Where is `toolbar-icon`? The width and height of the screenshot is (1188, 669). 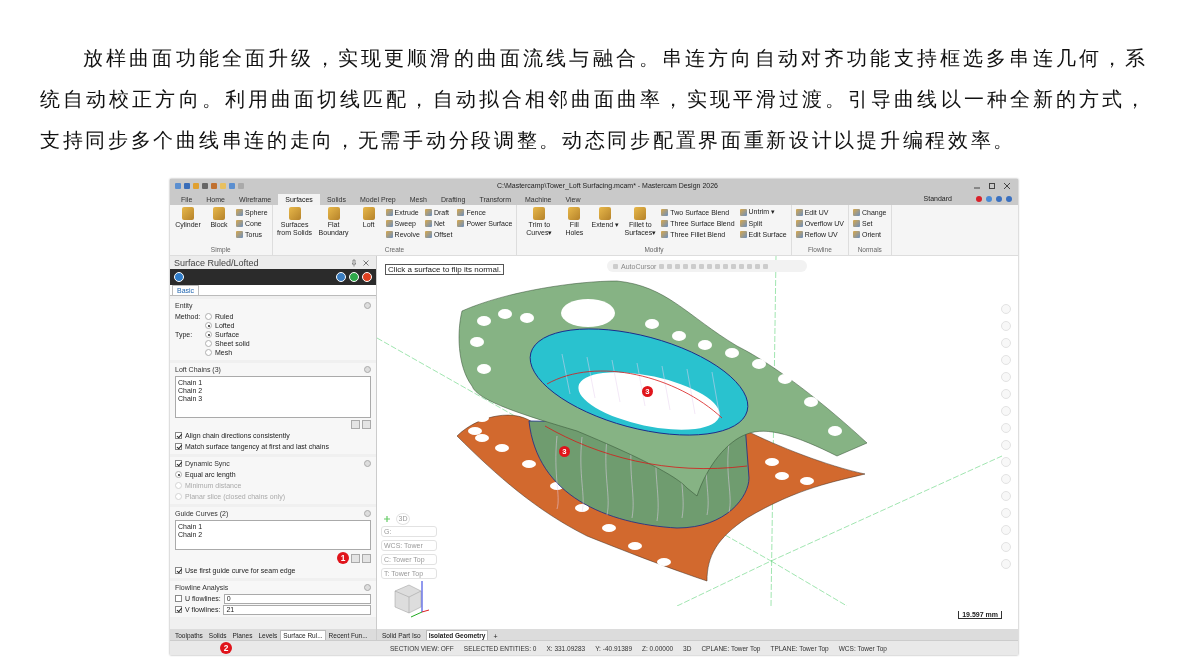 toolbar-icon is located at coordinates (615, 266).